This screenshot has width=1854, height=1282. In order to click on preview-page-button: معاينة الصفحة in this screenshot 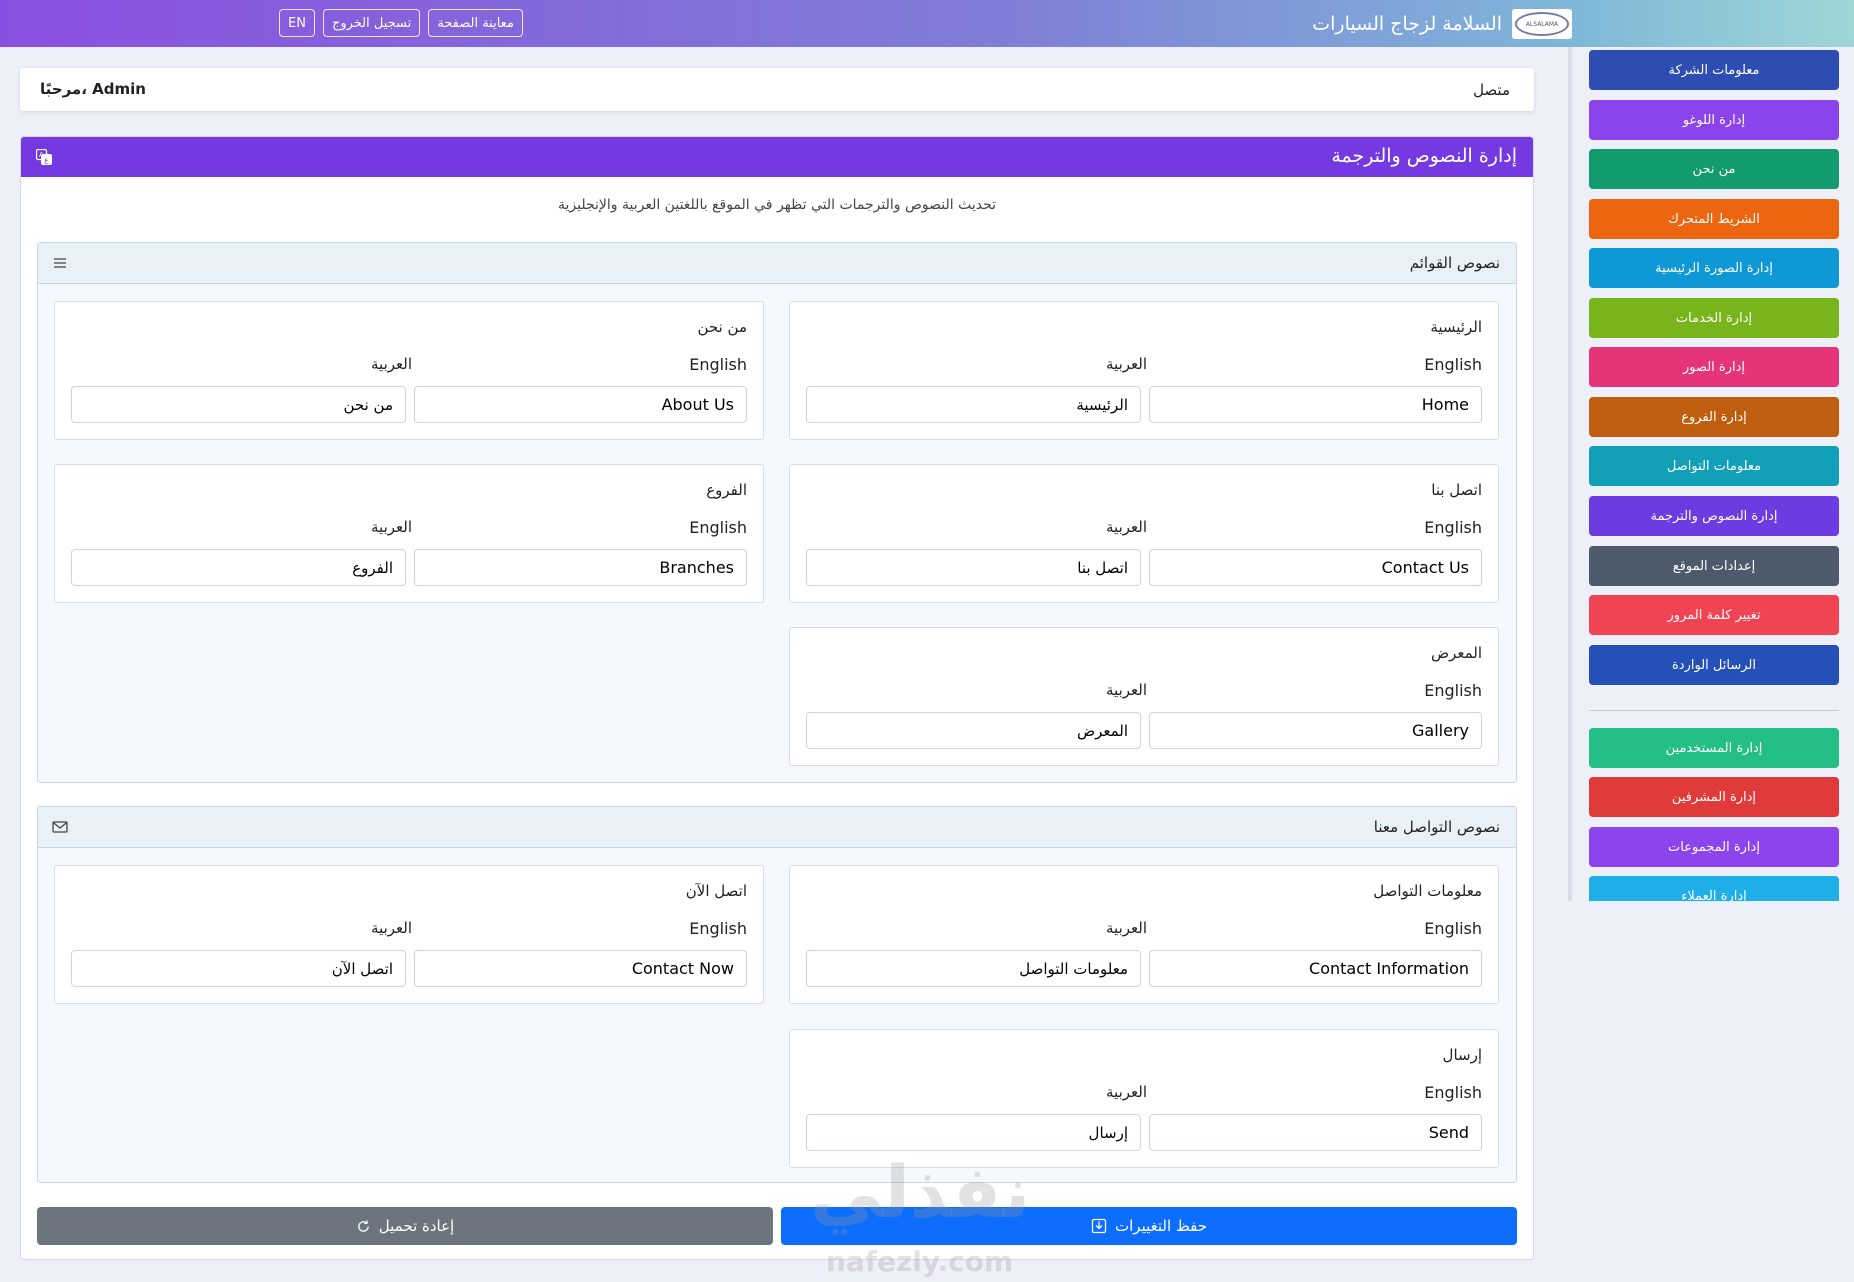, I will do `click(475, 23)`.